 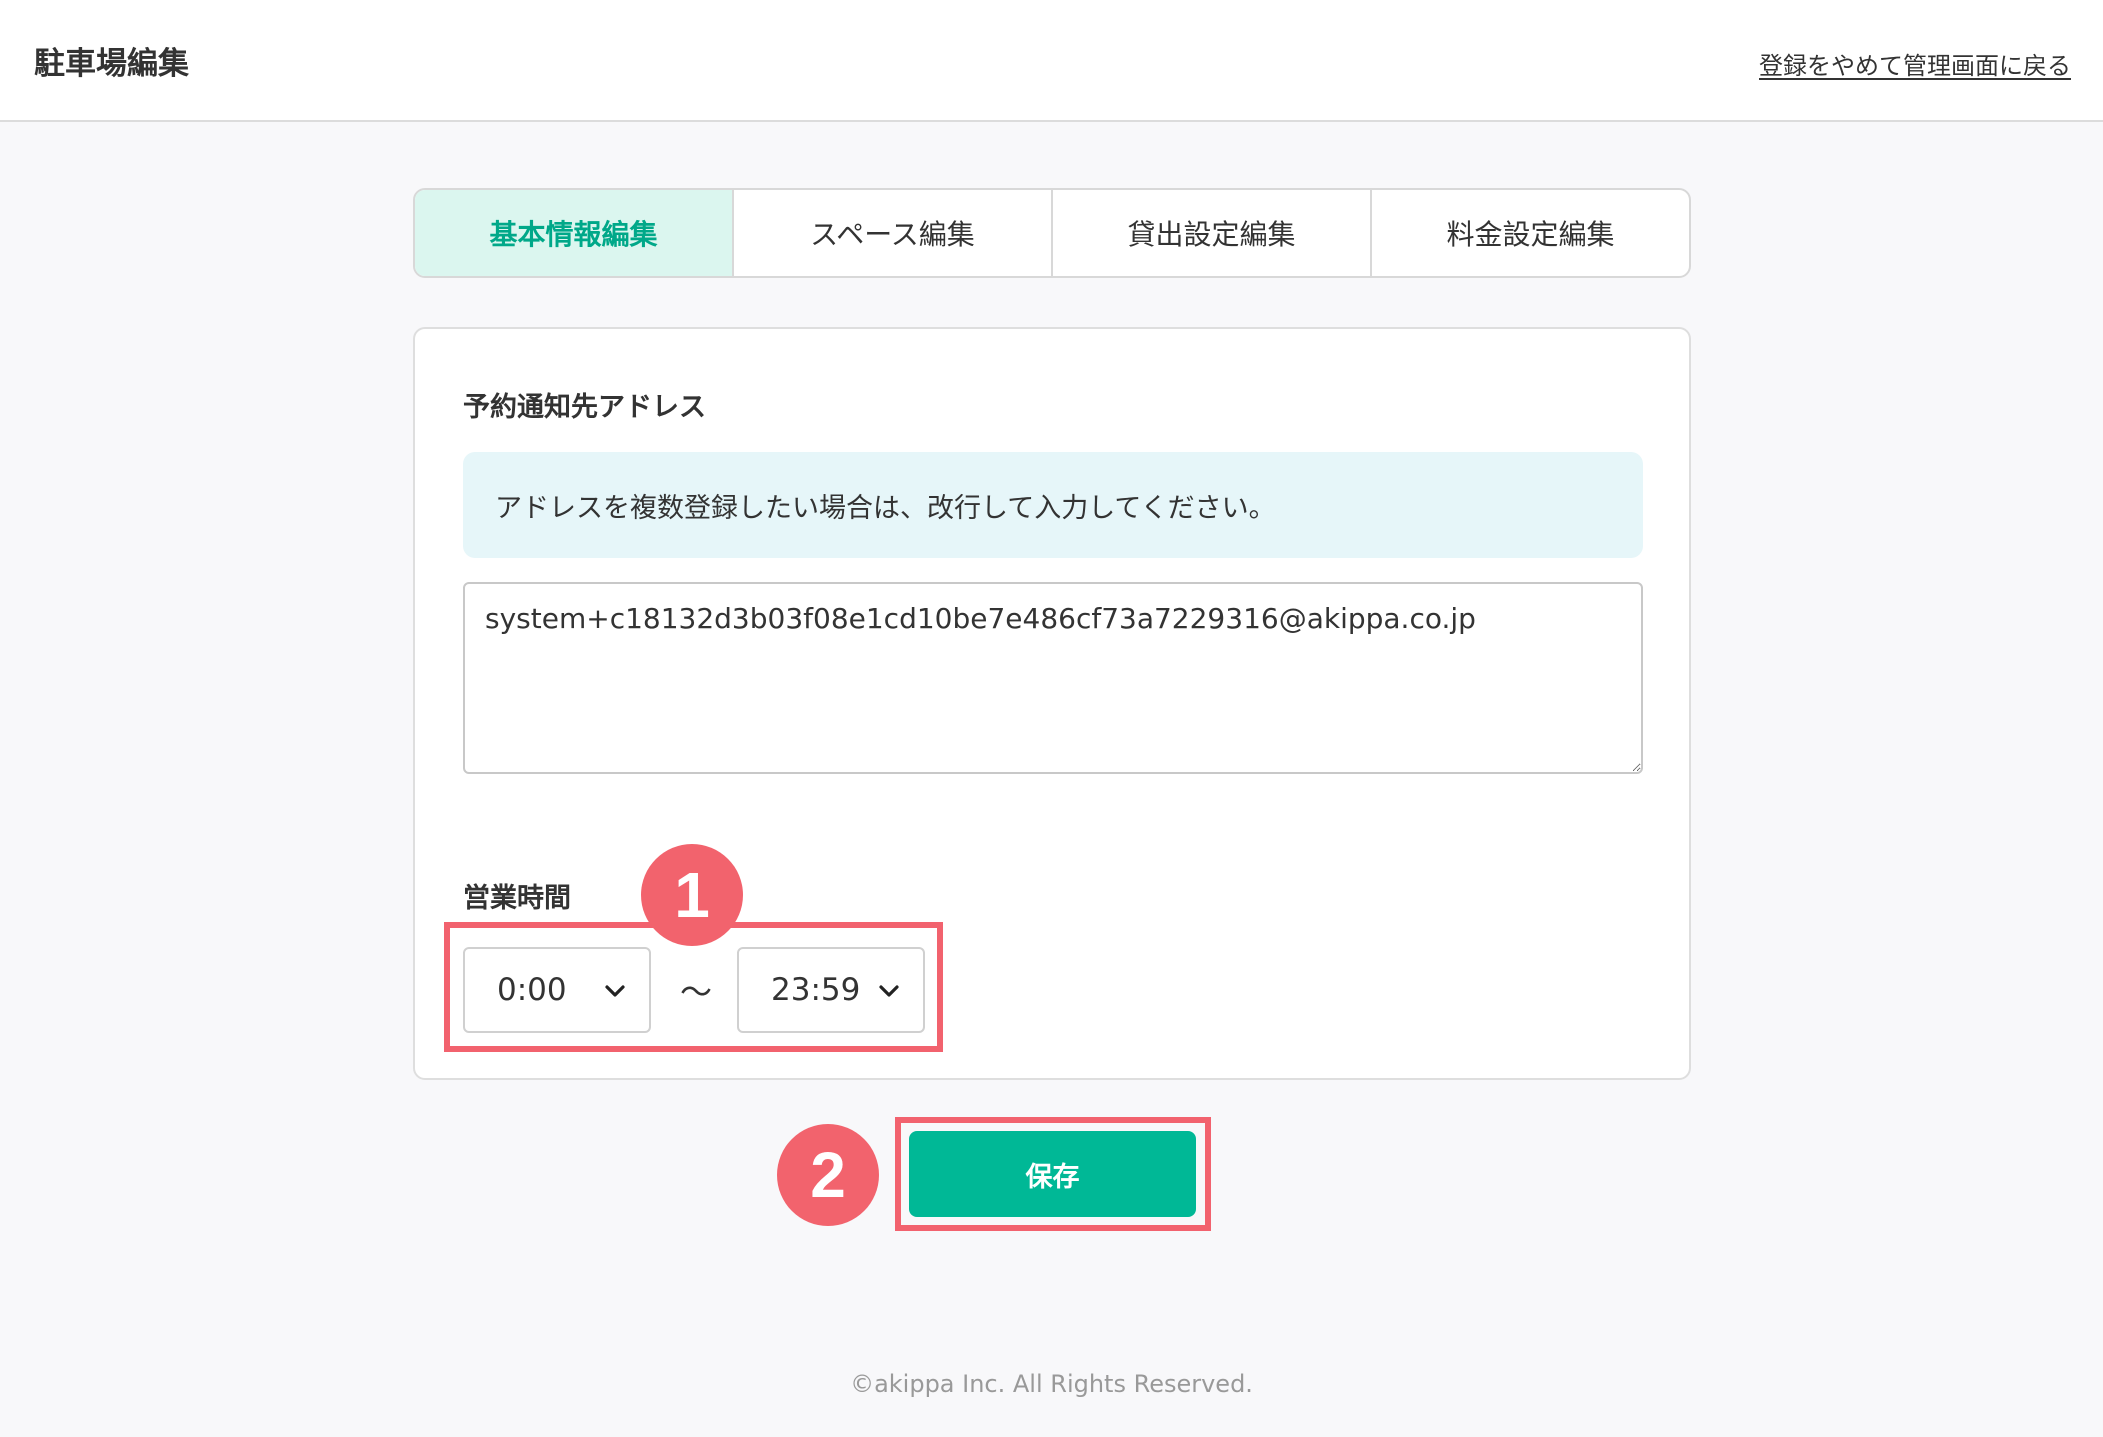 What do you see at coordinates (1052, 1174) in the screenshot?
I see `save-button: 保存` at bounding box center [1052, 1174].